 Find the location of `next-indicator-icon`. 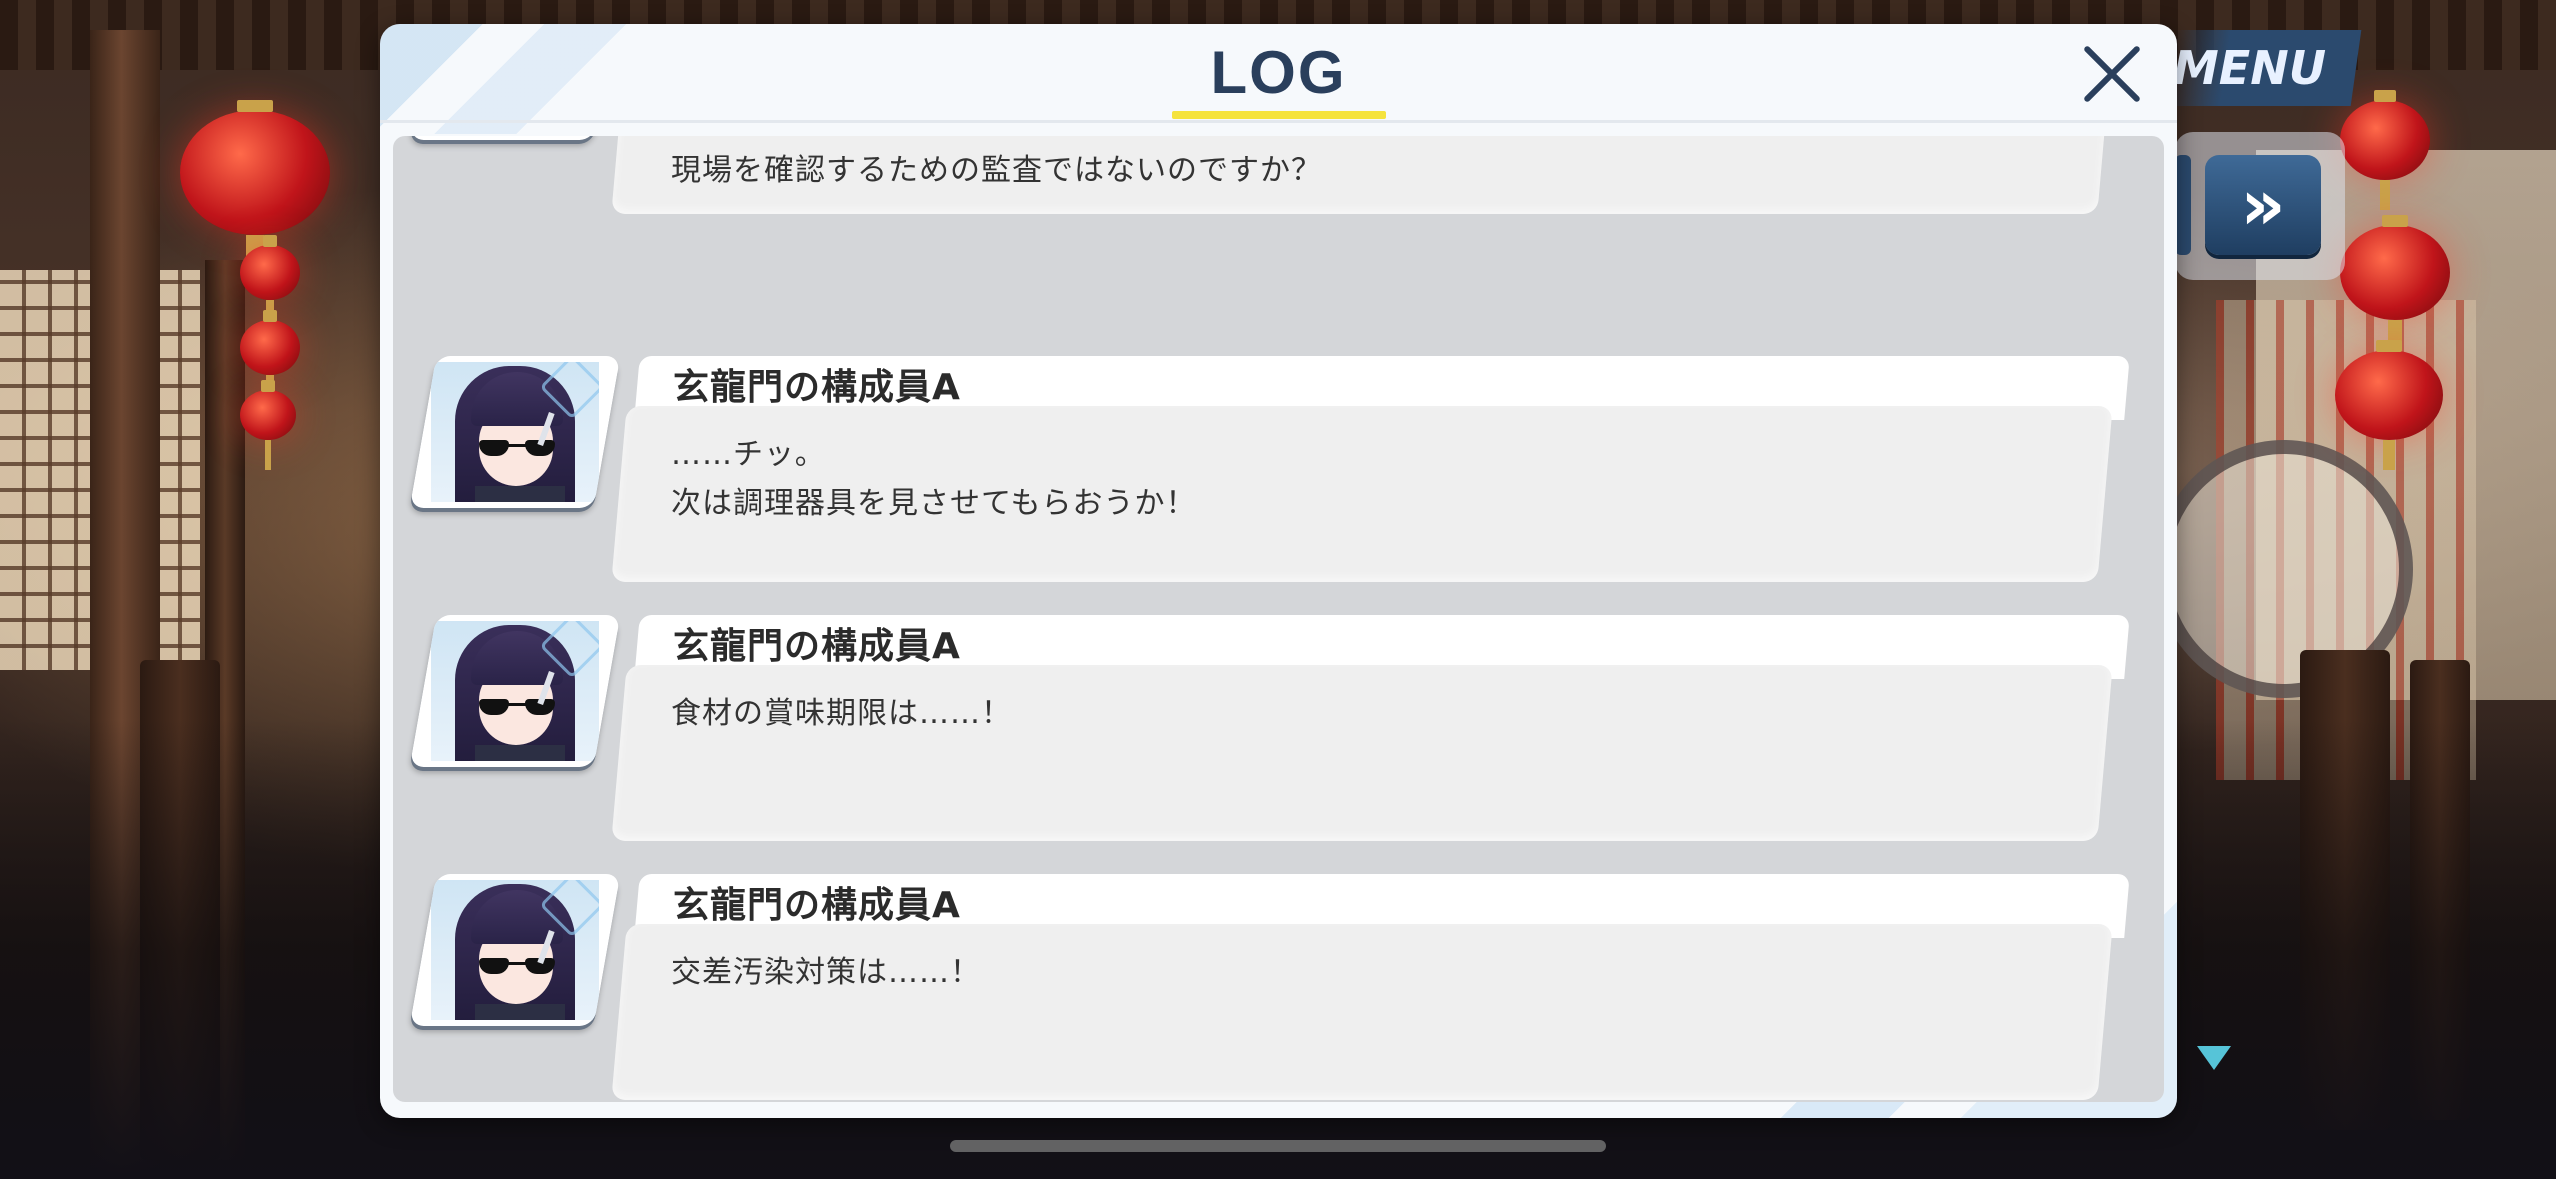

next-indicator-icon is located at coordinates (2214, 1058).